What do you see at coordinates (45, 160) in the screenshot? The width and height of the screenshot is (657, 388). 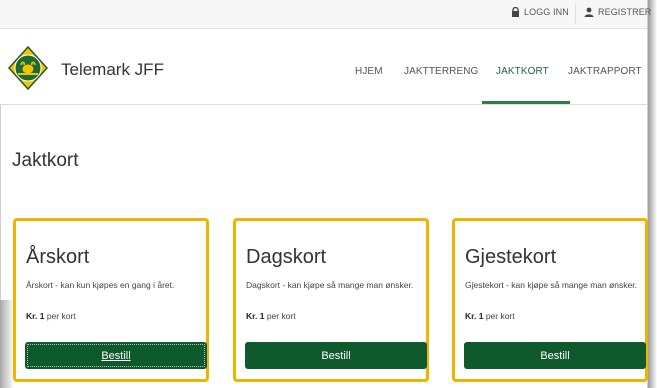 I see `page-title: Jaktkort` at bounding box center [45, 160].